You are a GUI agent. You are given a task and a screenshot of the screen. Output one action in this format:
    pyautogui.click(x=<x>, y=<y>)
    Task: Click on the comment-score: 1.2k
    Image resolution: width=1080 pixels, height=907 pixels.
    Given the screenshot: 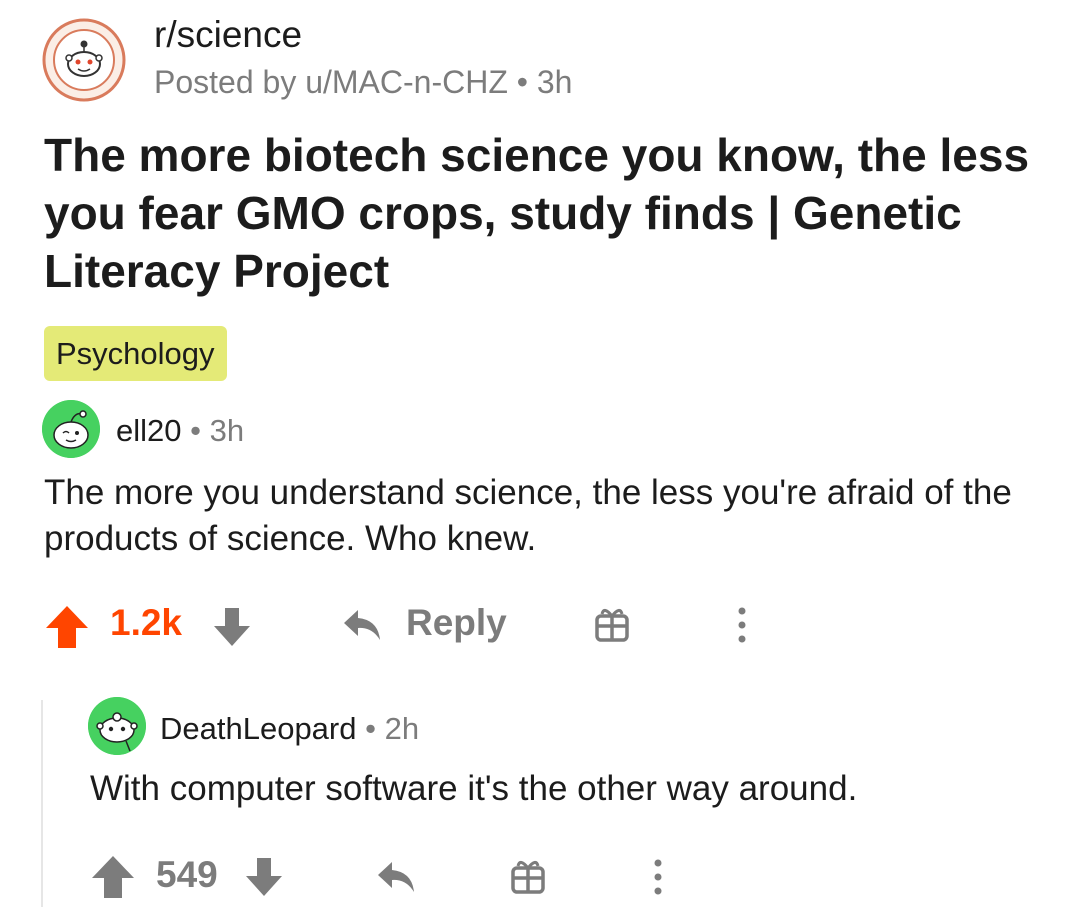 What is the action you would take?
    pyautogui.click(x=146, y=622)
    